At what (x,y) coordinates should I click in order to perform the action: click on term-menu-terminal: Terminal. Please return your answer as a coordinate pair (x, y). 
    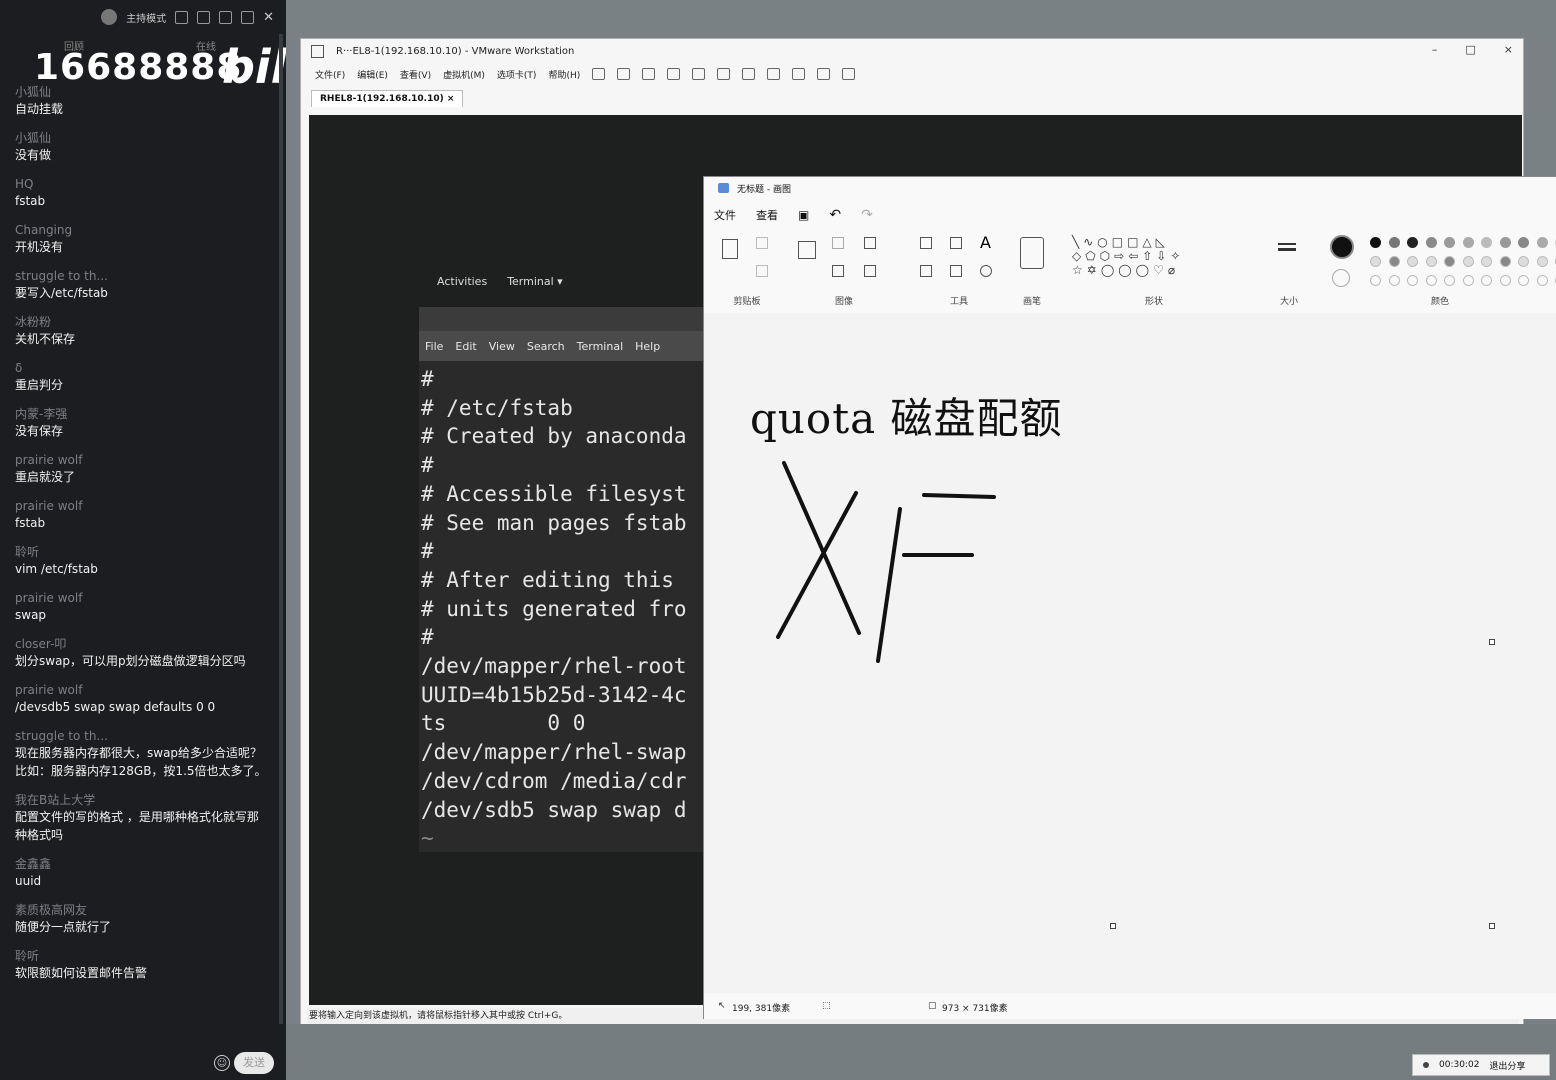
    Looking at the image, I should click on (600, 346).